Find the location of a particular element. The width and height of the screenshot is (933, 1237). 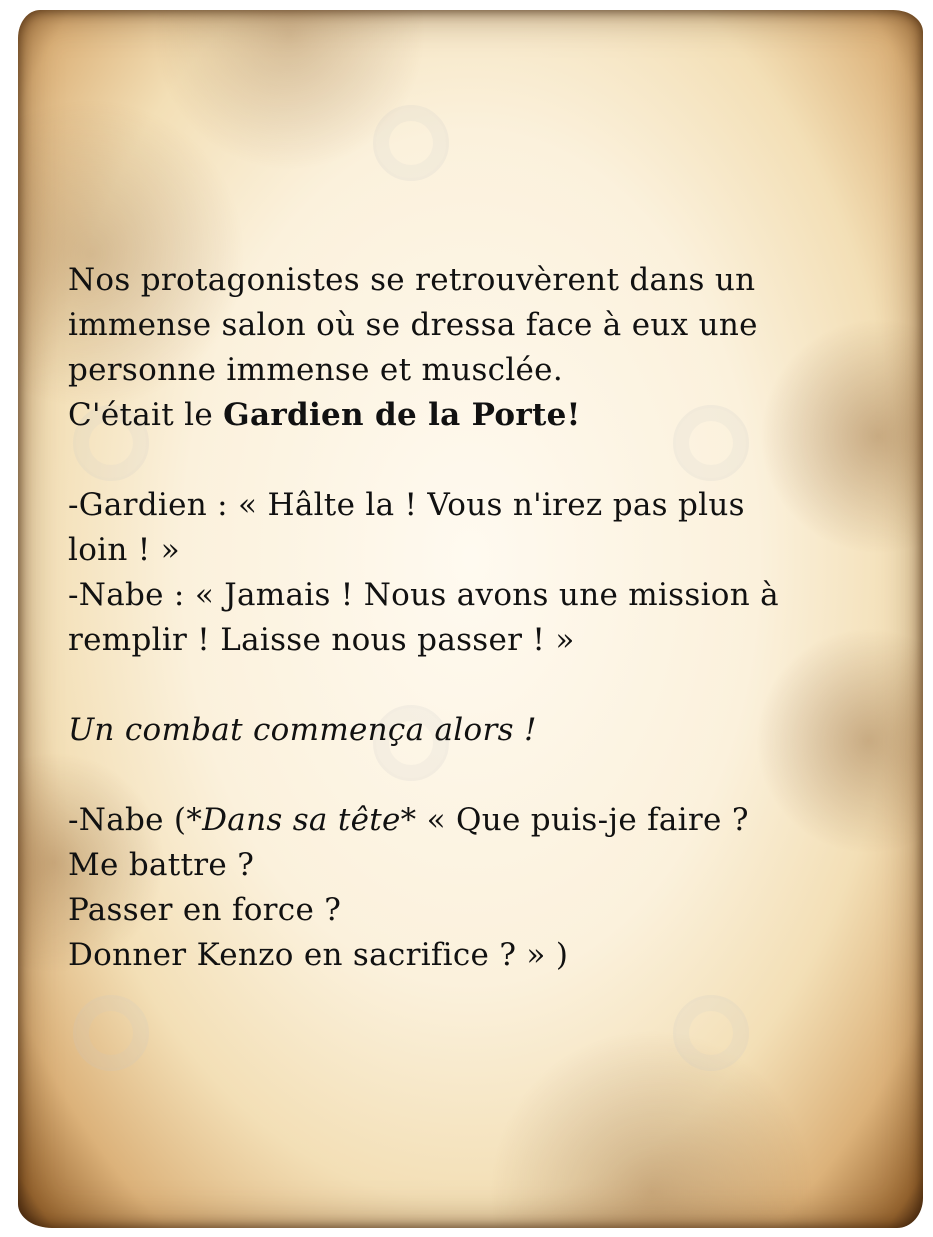

guardian-name: Gardien de la Porte! is located at coordinates (402, 415).